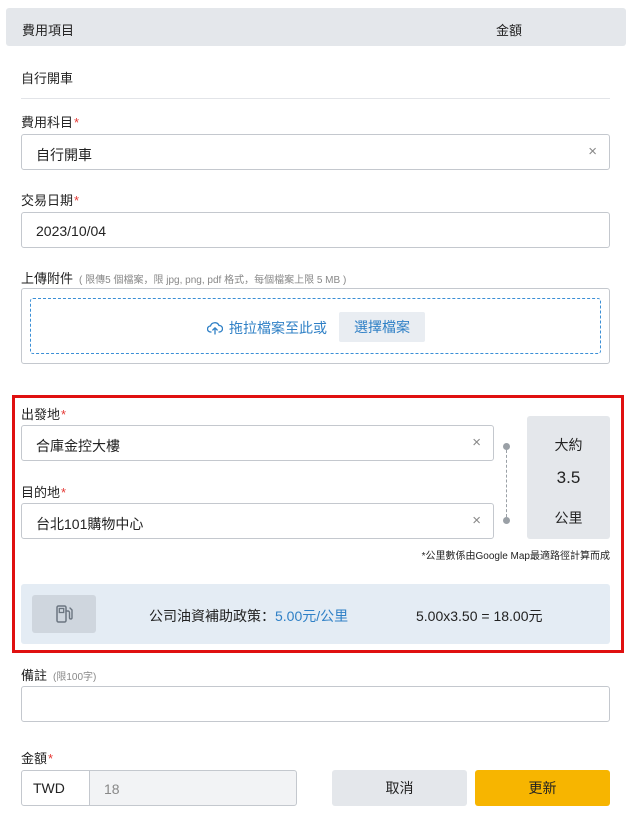 Image resolution: width=633 pixels, height=818 pixels. What do you see at coordinates (316, 27) in the screenshot?
I see `table-header: 費用項目 金額` at bounding box center [316, 27].